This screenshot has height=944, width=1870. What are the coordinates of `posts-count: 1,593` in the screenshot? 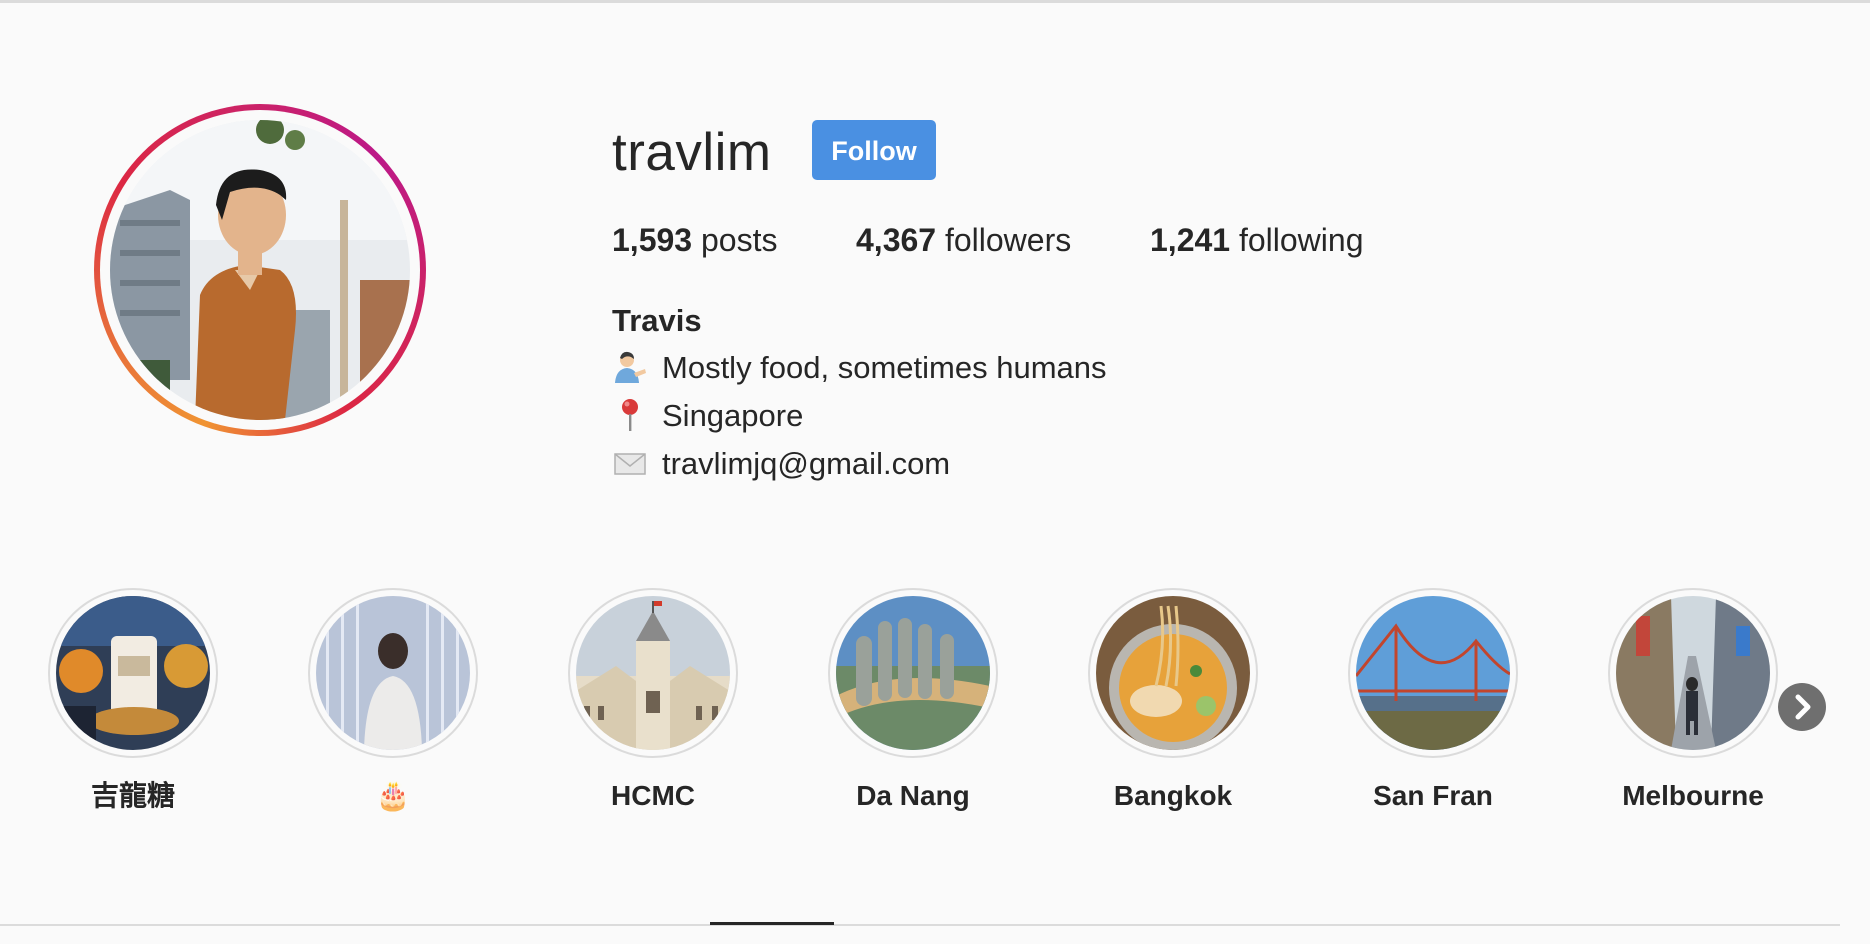 It's located at (652, 240).